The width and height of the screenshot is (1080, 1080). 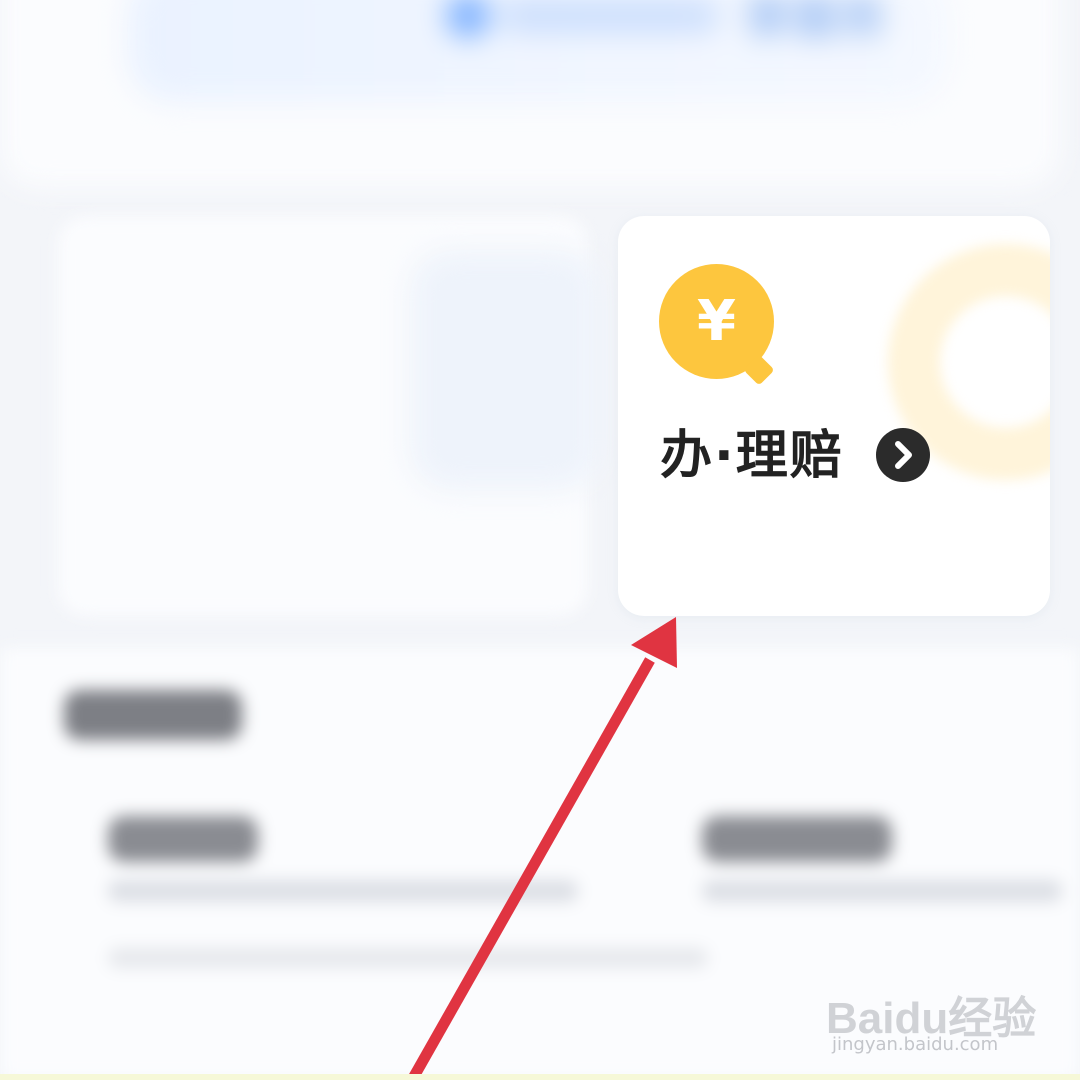 I want to click on service-banner: 享服务, so click(x=538, y=51).